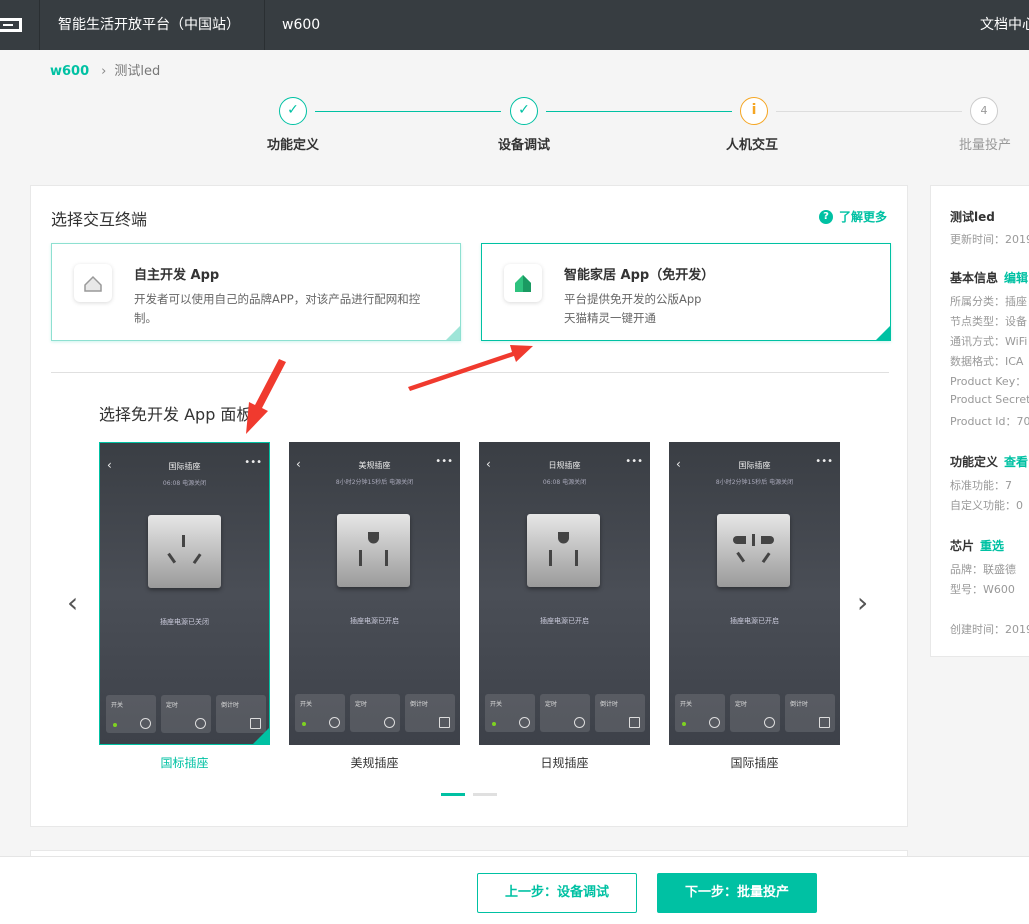 This screenshot has height=924, width=1029. Describe the element at coordinates (1004, 25) in the screenshot. I see `docs-link: 文档中心` at that location.